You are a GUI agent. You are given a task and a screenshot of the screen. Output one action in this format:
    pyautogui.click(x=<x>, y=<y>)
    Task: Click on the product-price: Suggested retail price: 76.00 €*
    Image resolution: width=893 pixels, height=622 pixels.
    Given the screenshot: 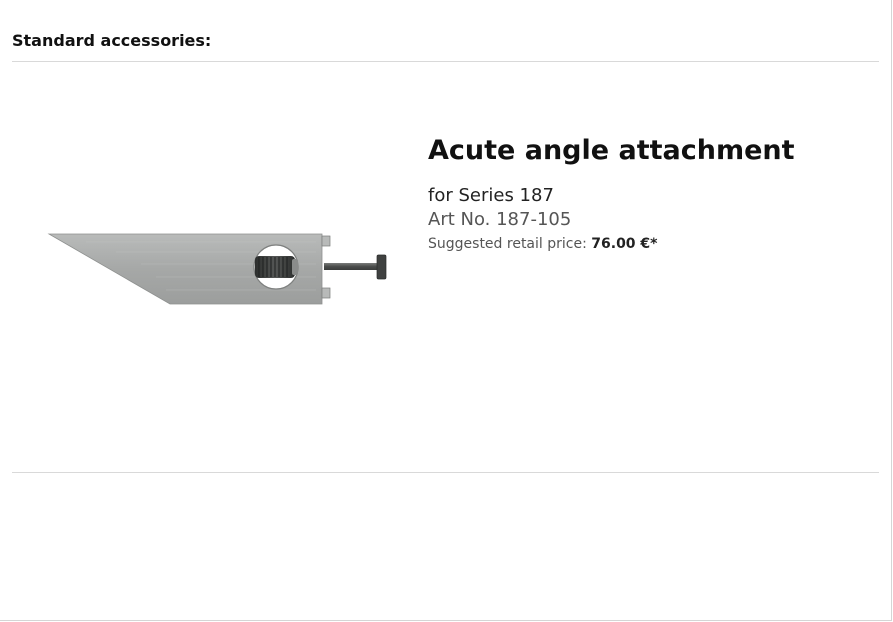 What is the action you would take?
    pyautogui.click(x=611, y=244)
    